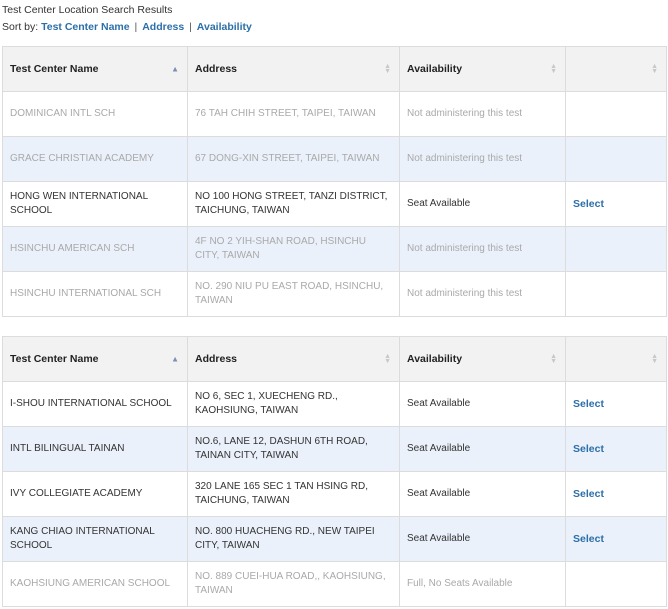 The image size is (668, 609). Describe the element at coordinates (95, 249) in the screenshot. I see `center-name: HSINCHU AMERICAN SCH` at that location.